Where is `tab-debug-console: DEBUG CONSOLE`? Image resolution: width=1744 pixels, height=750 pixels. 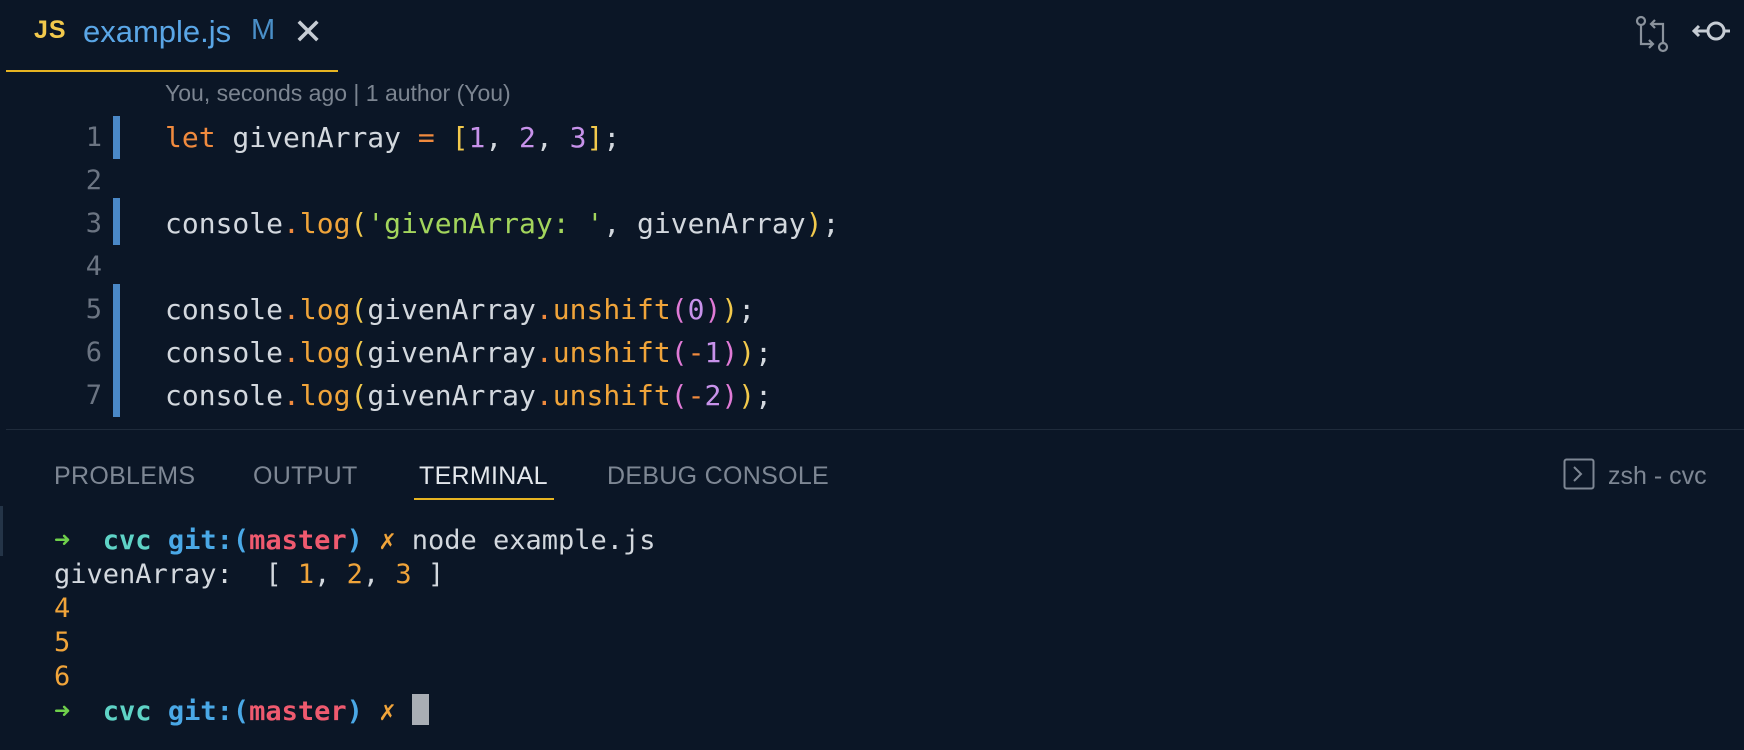 tab-debug-console: DEBUG CONSOLE is located at coordinates (718, 476).